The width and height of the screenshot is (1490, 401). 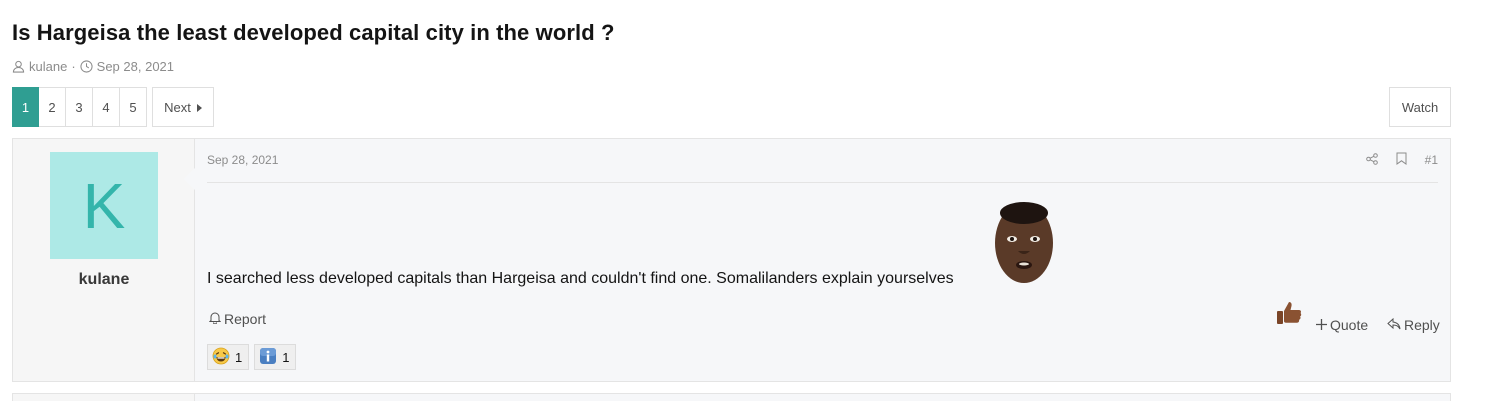 What do you see at coordinates (79, 107) in the screenshot?
I see `page-3-button: 3` at bounding box center [79, 107].